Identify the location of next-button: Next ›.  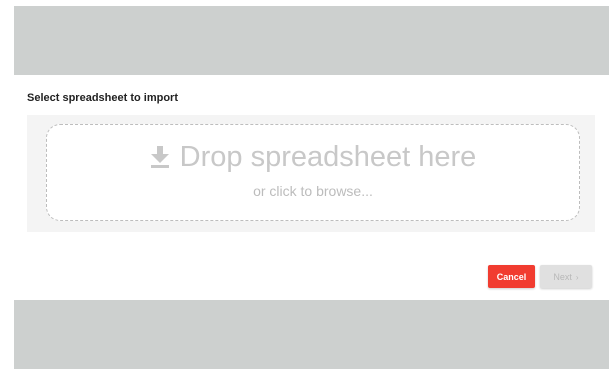
(566, 276).